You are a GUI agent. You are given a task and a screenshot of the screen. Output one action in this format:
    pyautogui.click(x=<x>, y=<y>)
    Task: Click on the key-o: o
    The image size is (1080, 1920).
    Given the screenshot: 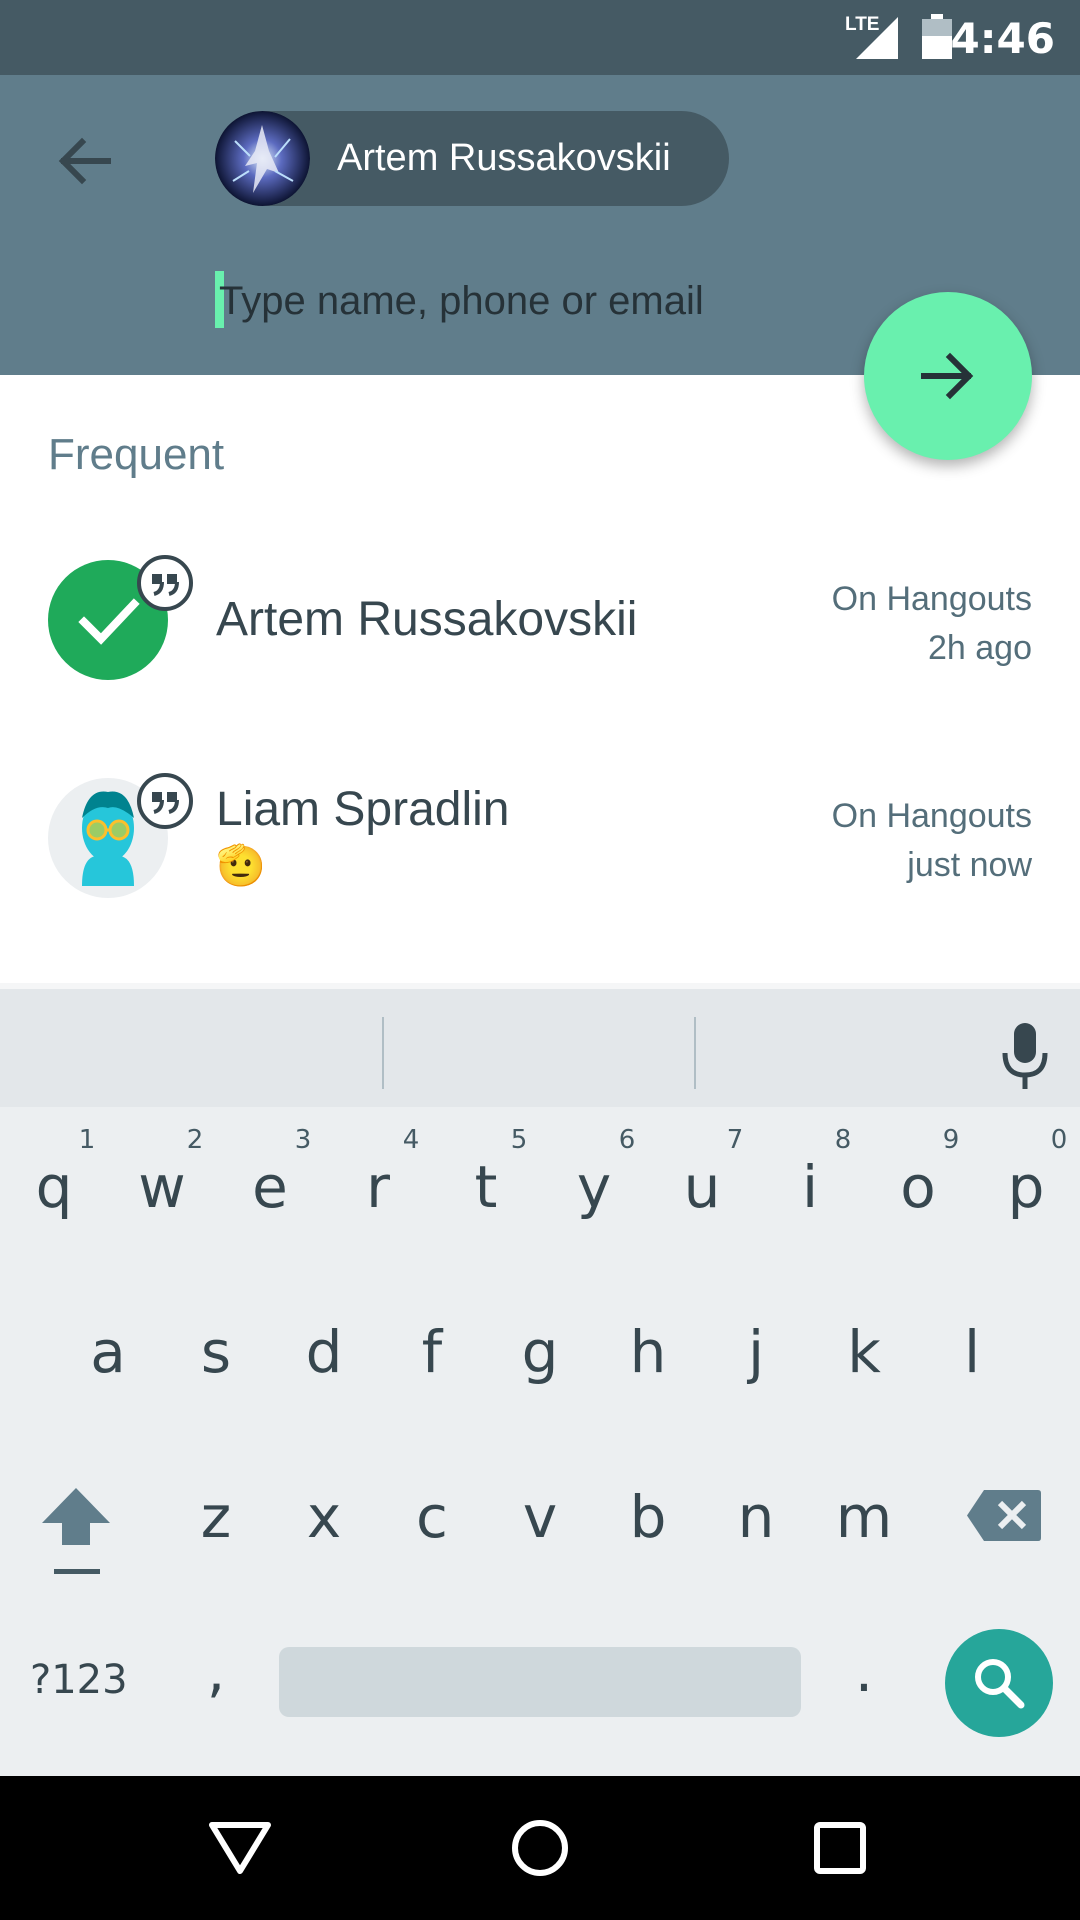 What is the action you would take?
    pyautogui.click(x=918, y=1187)
    